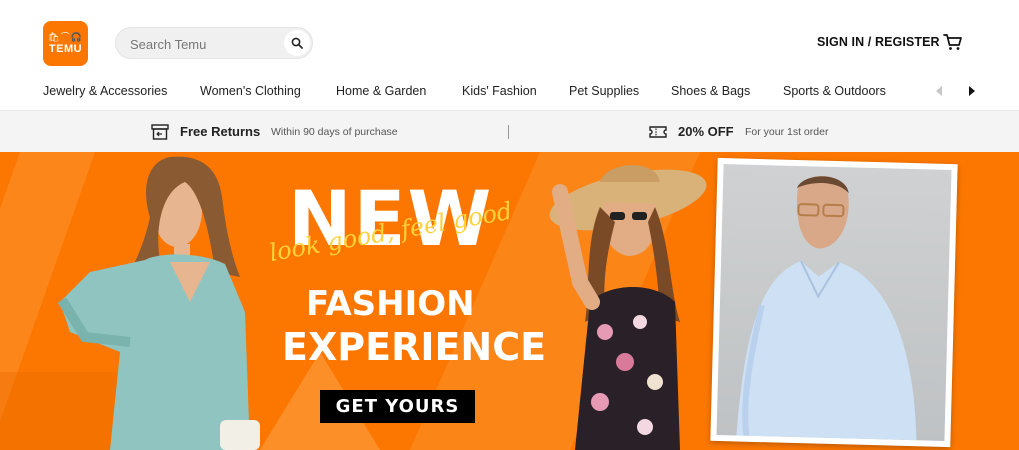 The image size is (1019, 450). Describe the element at coordinates (604, 91) in the screenshot. I see `category-pet-supplies: Pet Supplies` at that location.